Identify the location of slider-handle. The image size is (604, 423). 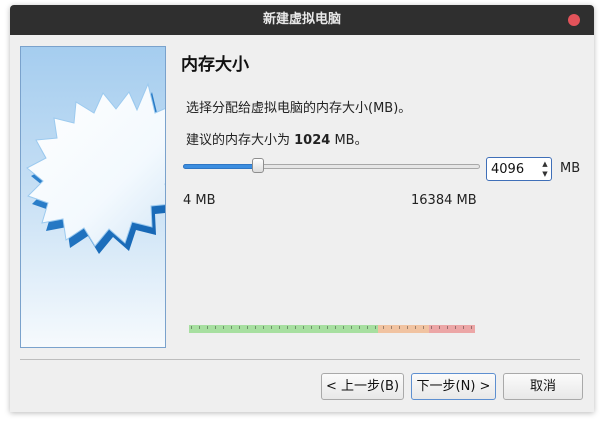
(258, 165).